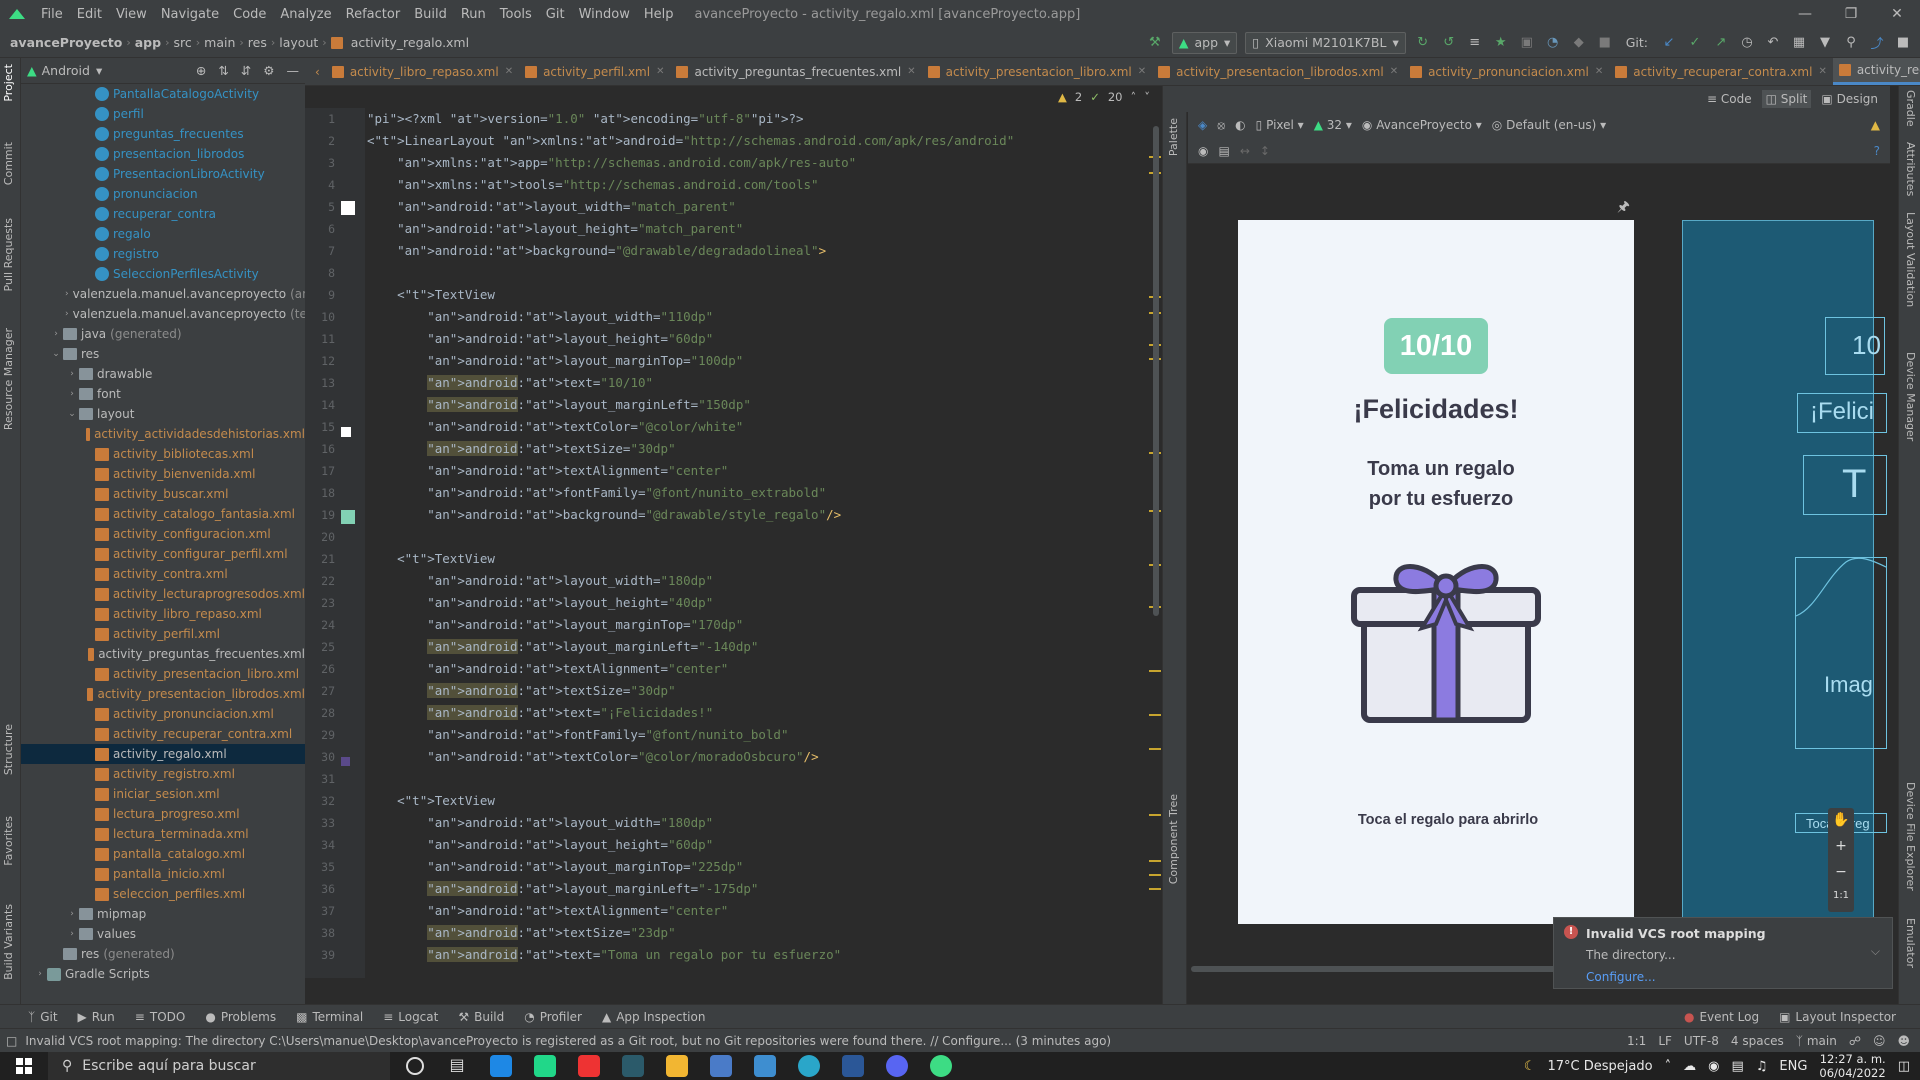 The image size is (1920, 1080). Describe the element at coordinates (163, 814) in the screenshot. I see `tree-item: lectura_progreso.xml` at that location.